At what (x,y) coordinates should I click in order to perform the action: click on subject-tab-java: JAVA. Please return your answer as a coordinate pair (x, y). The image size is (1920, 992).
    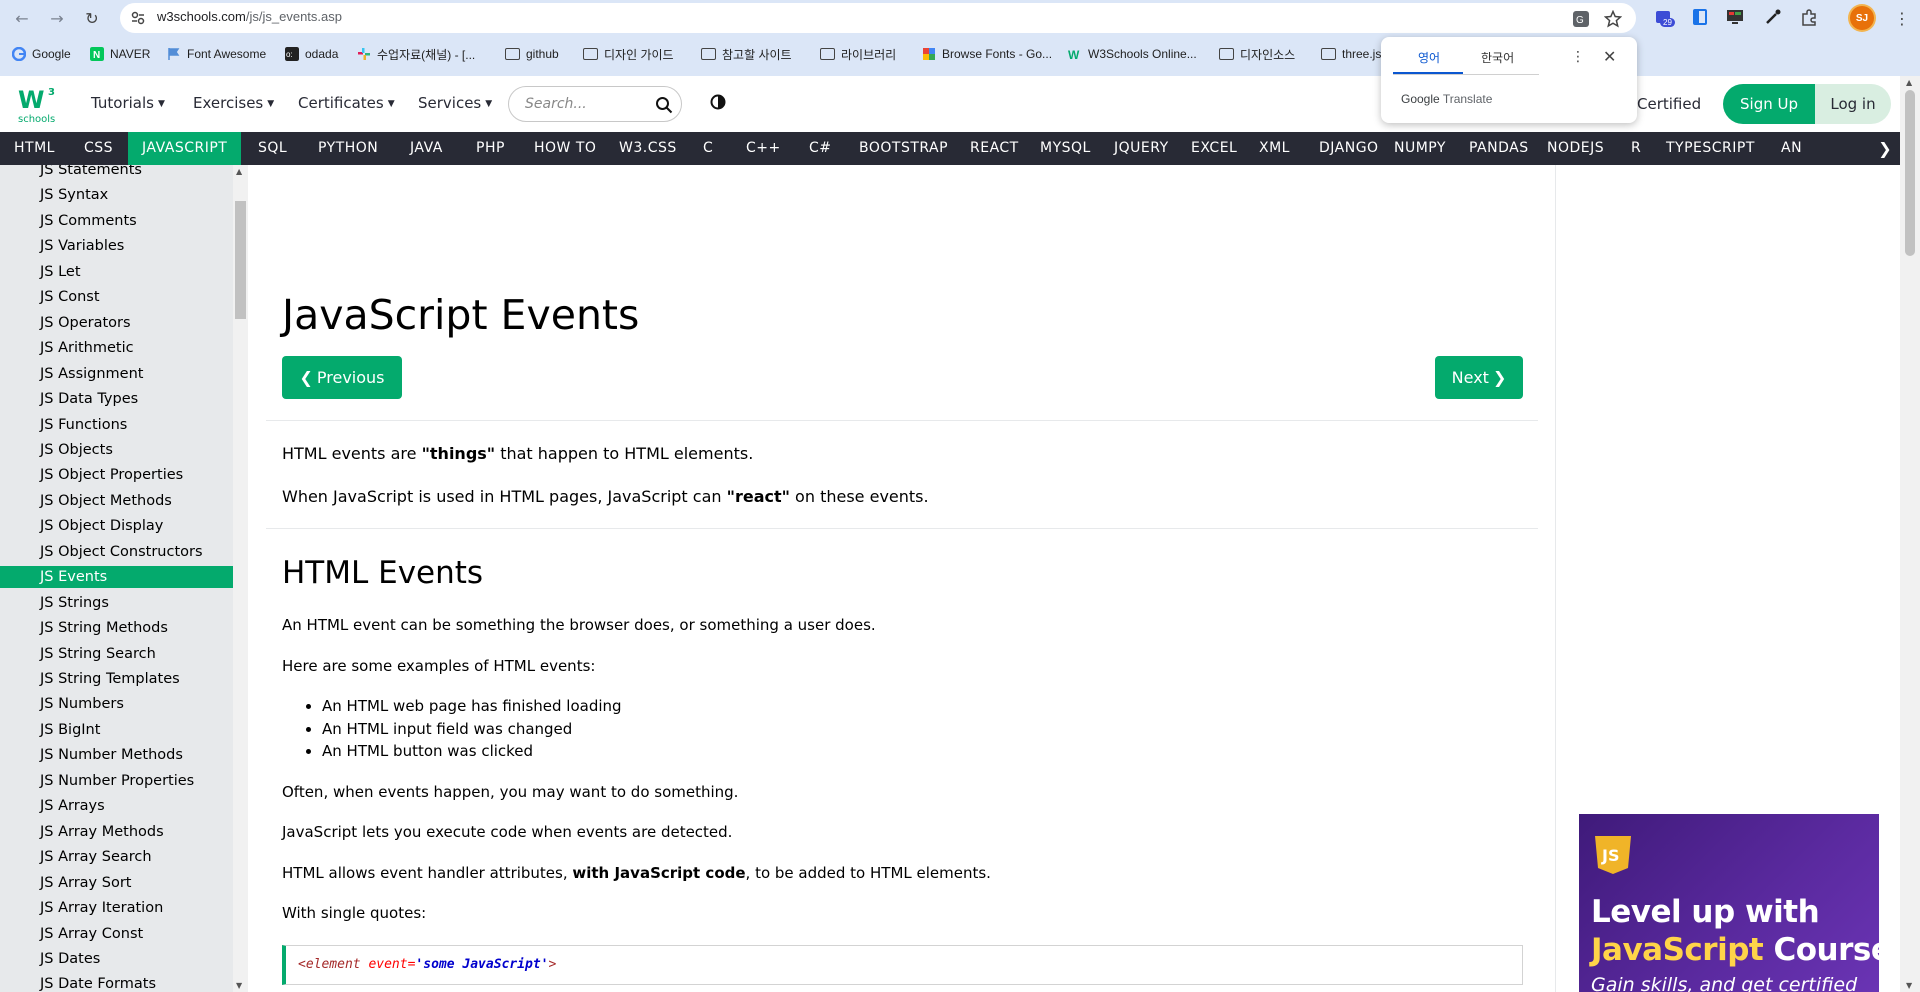
    Looking at the image, I should click on (426, 148).